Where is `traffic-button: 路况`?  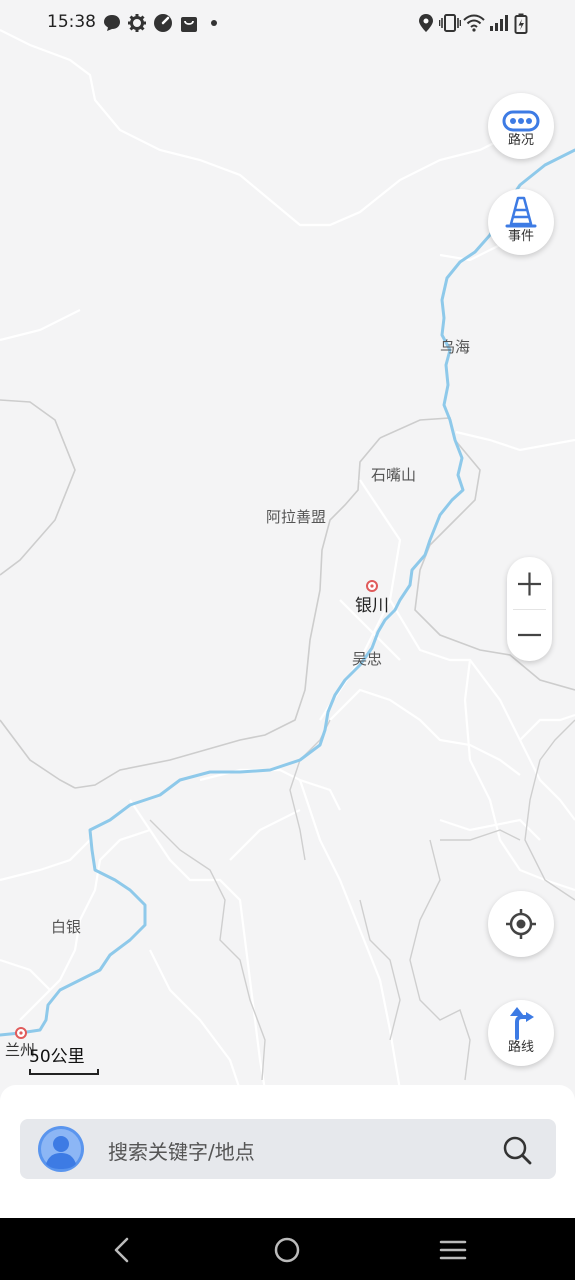 traffic-button: 路况 is located at coordinates (521, 126).